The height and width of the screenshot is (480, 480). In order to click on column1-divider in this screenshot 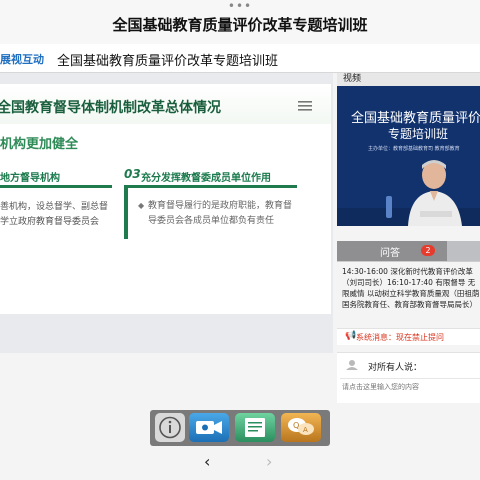, I will do `click(56, 186)`.